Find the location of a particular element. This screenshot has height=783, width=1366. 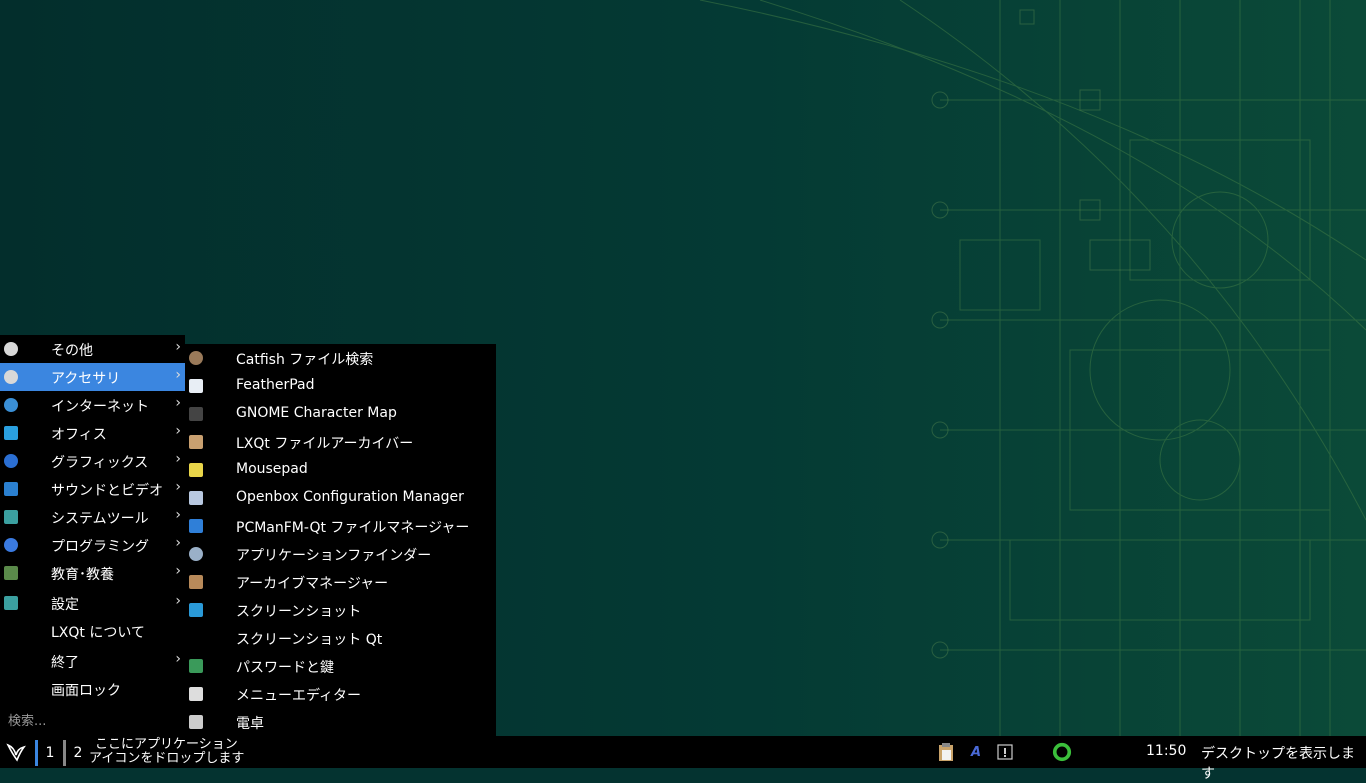

submenu-item-calculator: 電卓 is located at coordinates (340, 722).